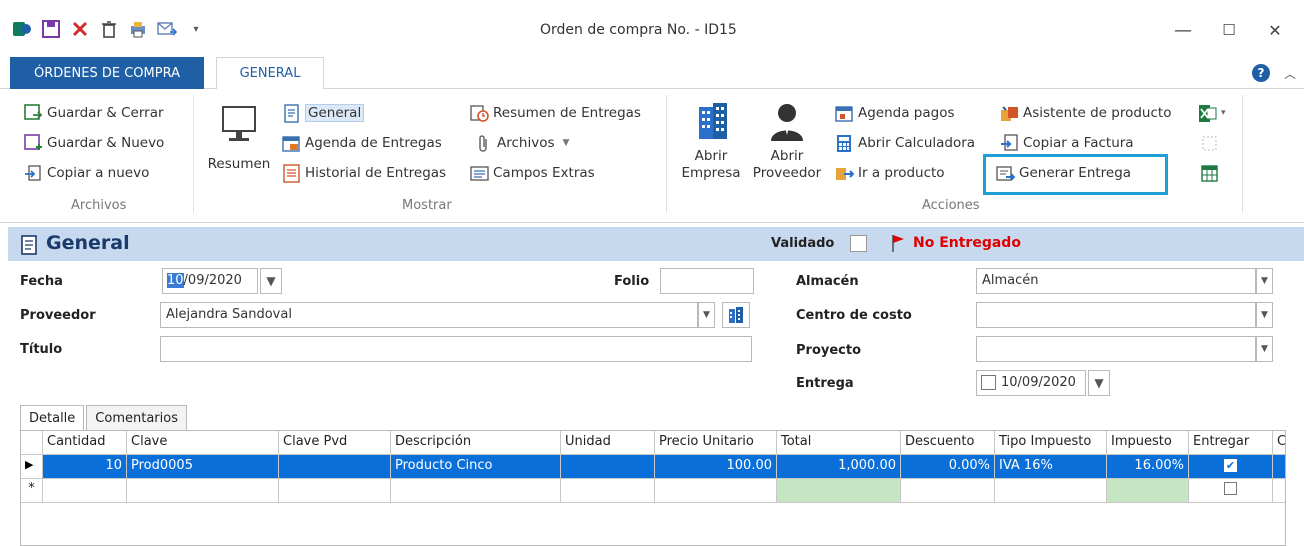  I want to click on agenda-entregas-button: Agenda de Entregas, so click(362, 143).